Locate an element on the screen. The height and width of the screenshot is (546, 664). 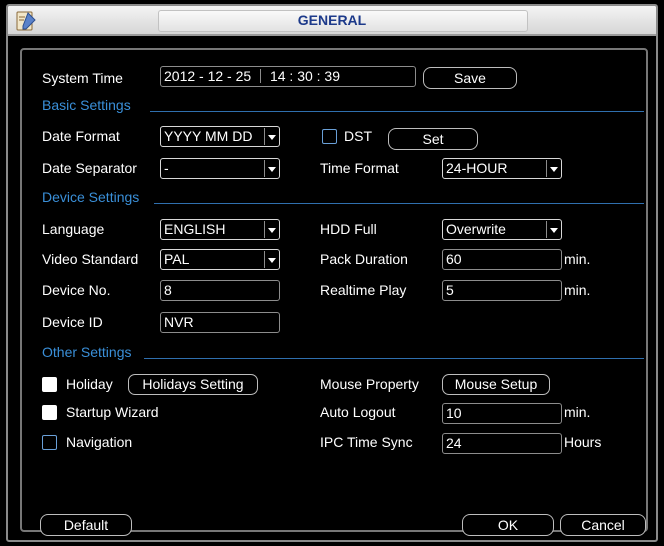
time-format-value: 24-HOUR is located at coordinates (477, 168).